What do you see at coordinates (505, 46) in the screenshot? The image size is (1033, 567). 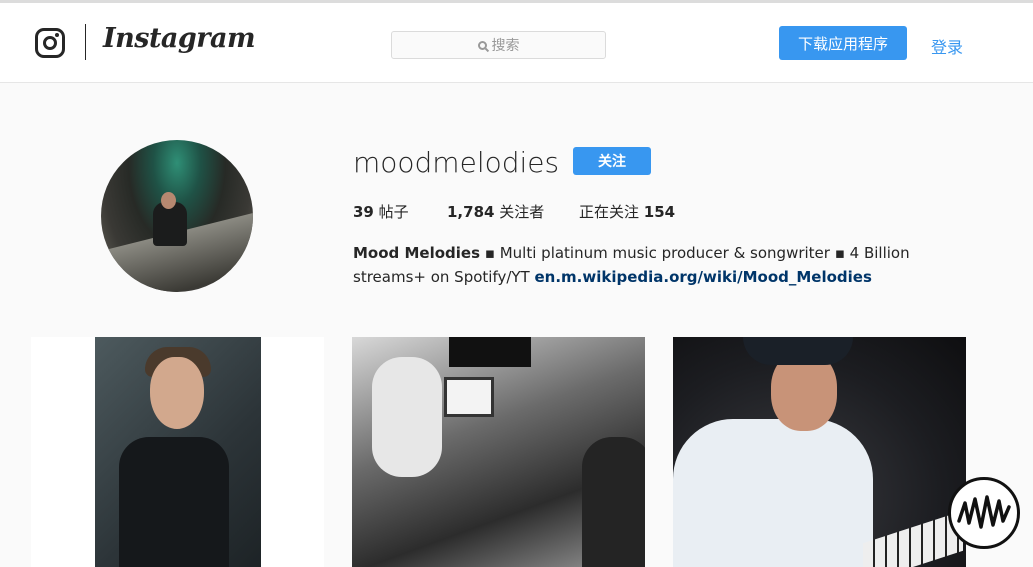 I see `search-placeholder: 搜索` at bounding box center [505, 46].